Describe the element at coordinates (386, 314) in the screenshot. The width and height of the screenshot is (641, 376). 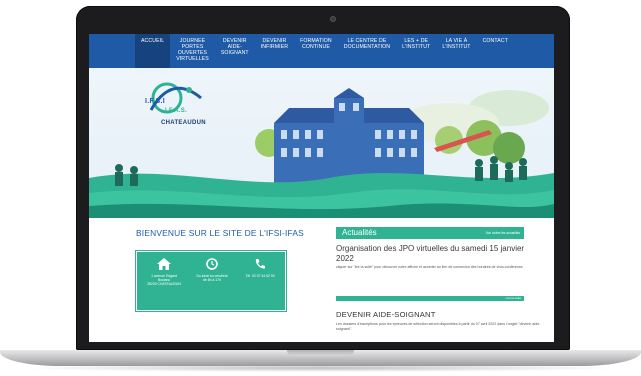
I see `article-2-title: DEVENIR AIDE-SOIGNANT` at that location.